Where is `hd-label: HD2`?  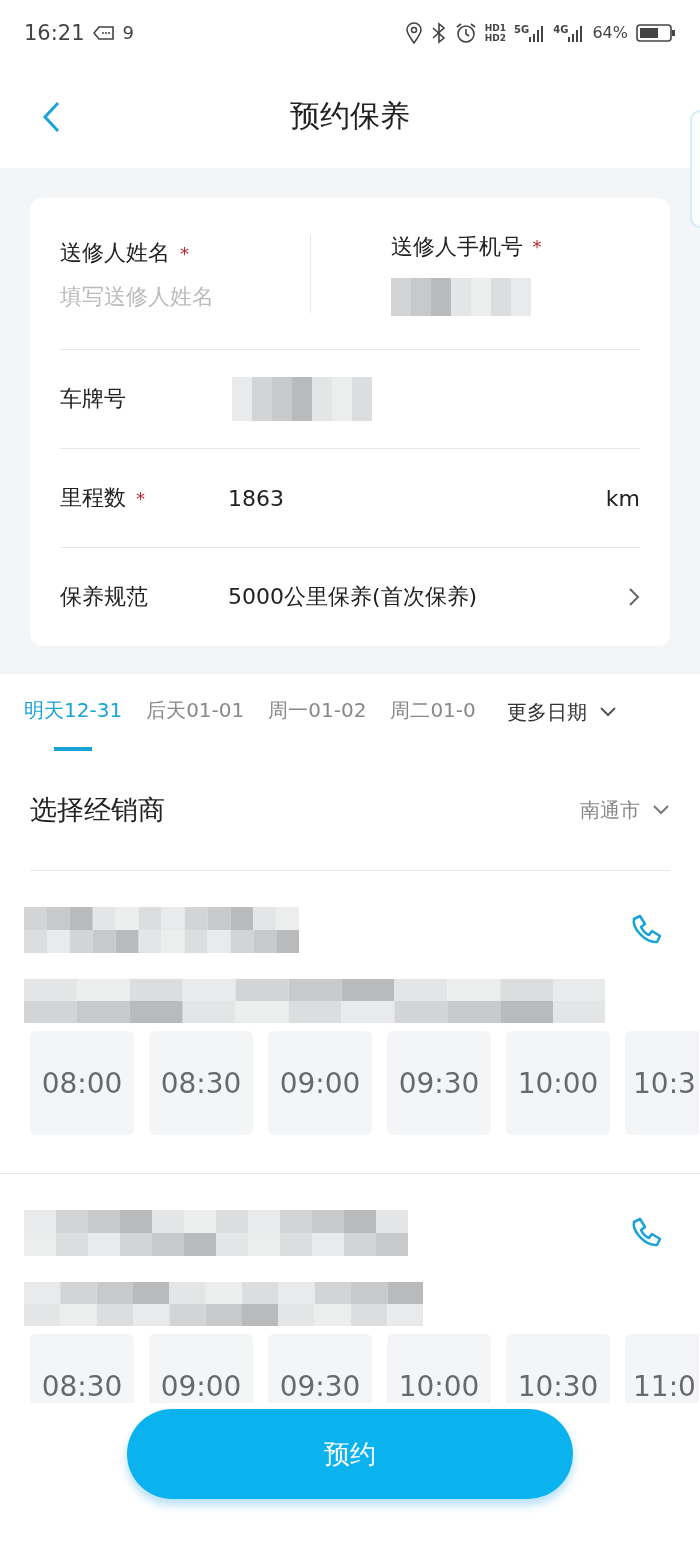
hd-label: HD2 is located at coordinates (495, 37).